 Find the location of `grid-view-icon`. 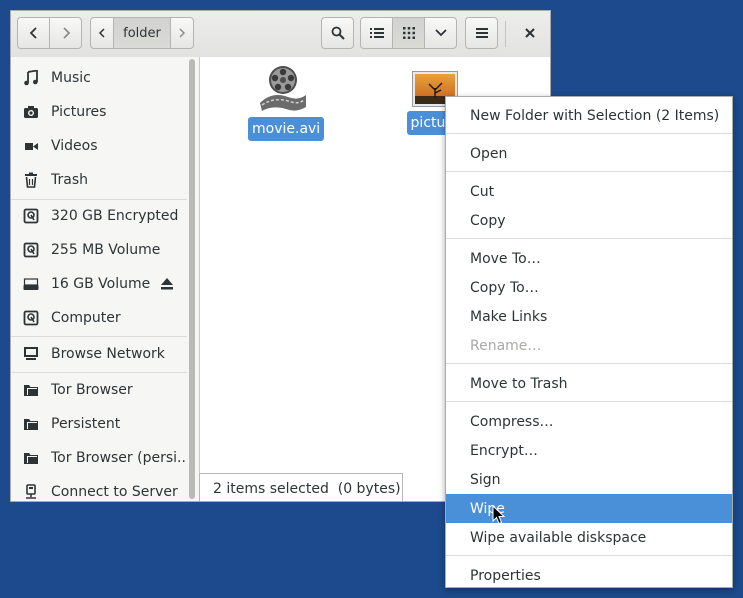

grid-view-icon is located at coordinates (408, 33).